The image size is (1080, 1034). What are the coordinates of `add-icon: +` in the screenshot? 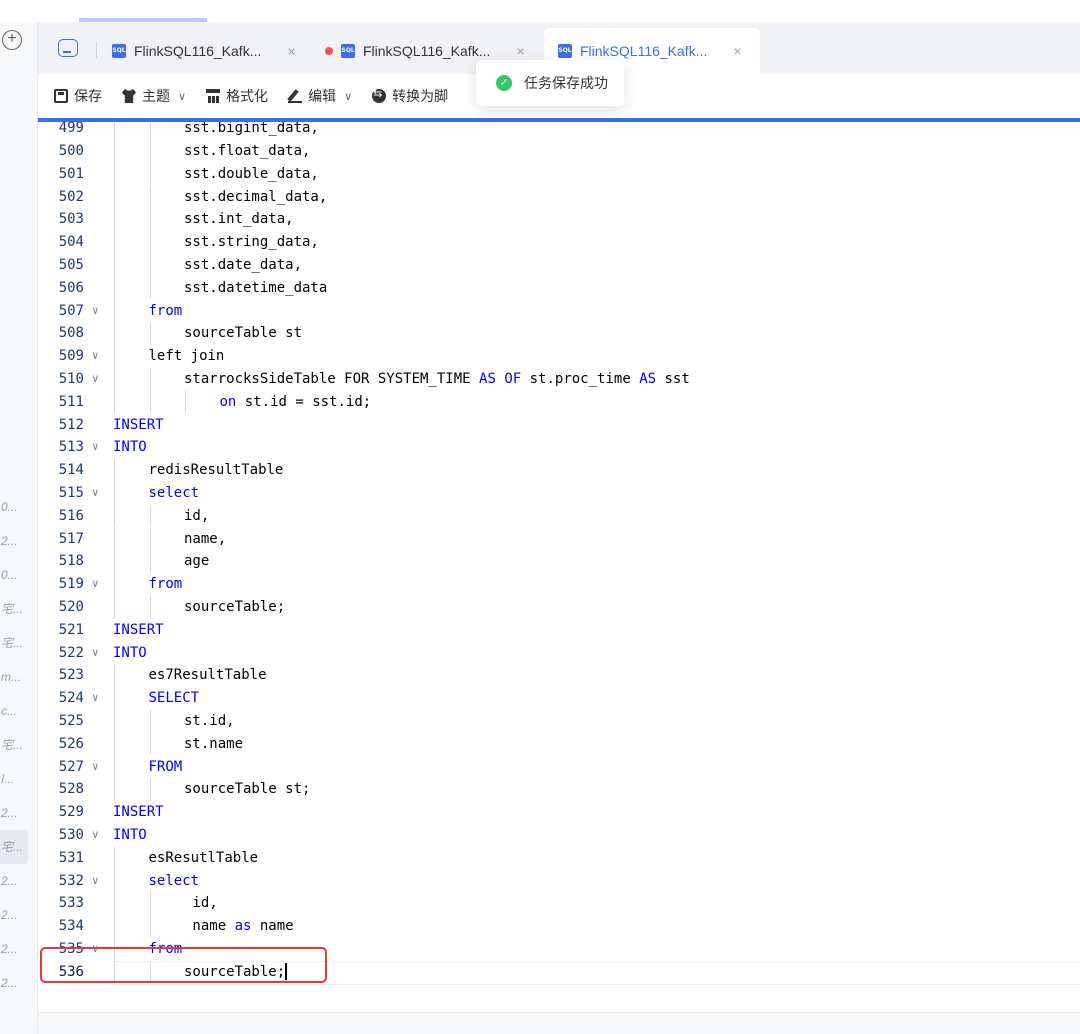 It's located at (12, 40).